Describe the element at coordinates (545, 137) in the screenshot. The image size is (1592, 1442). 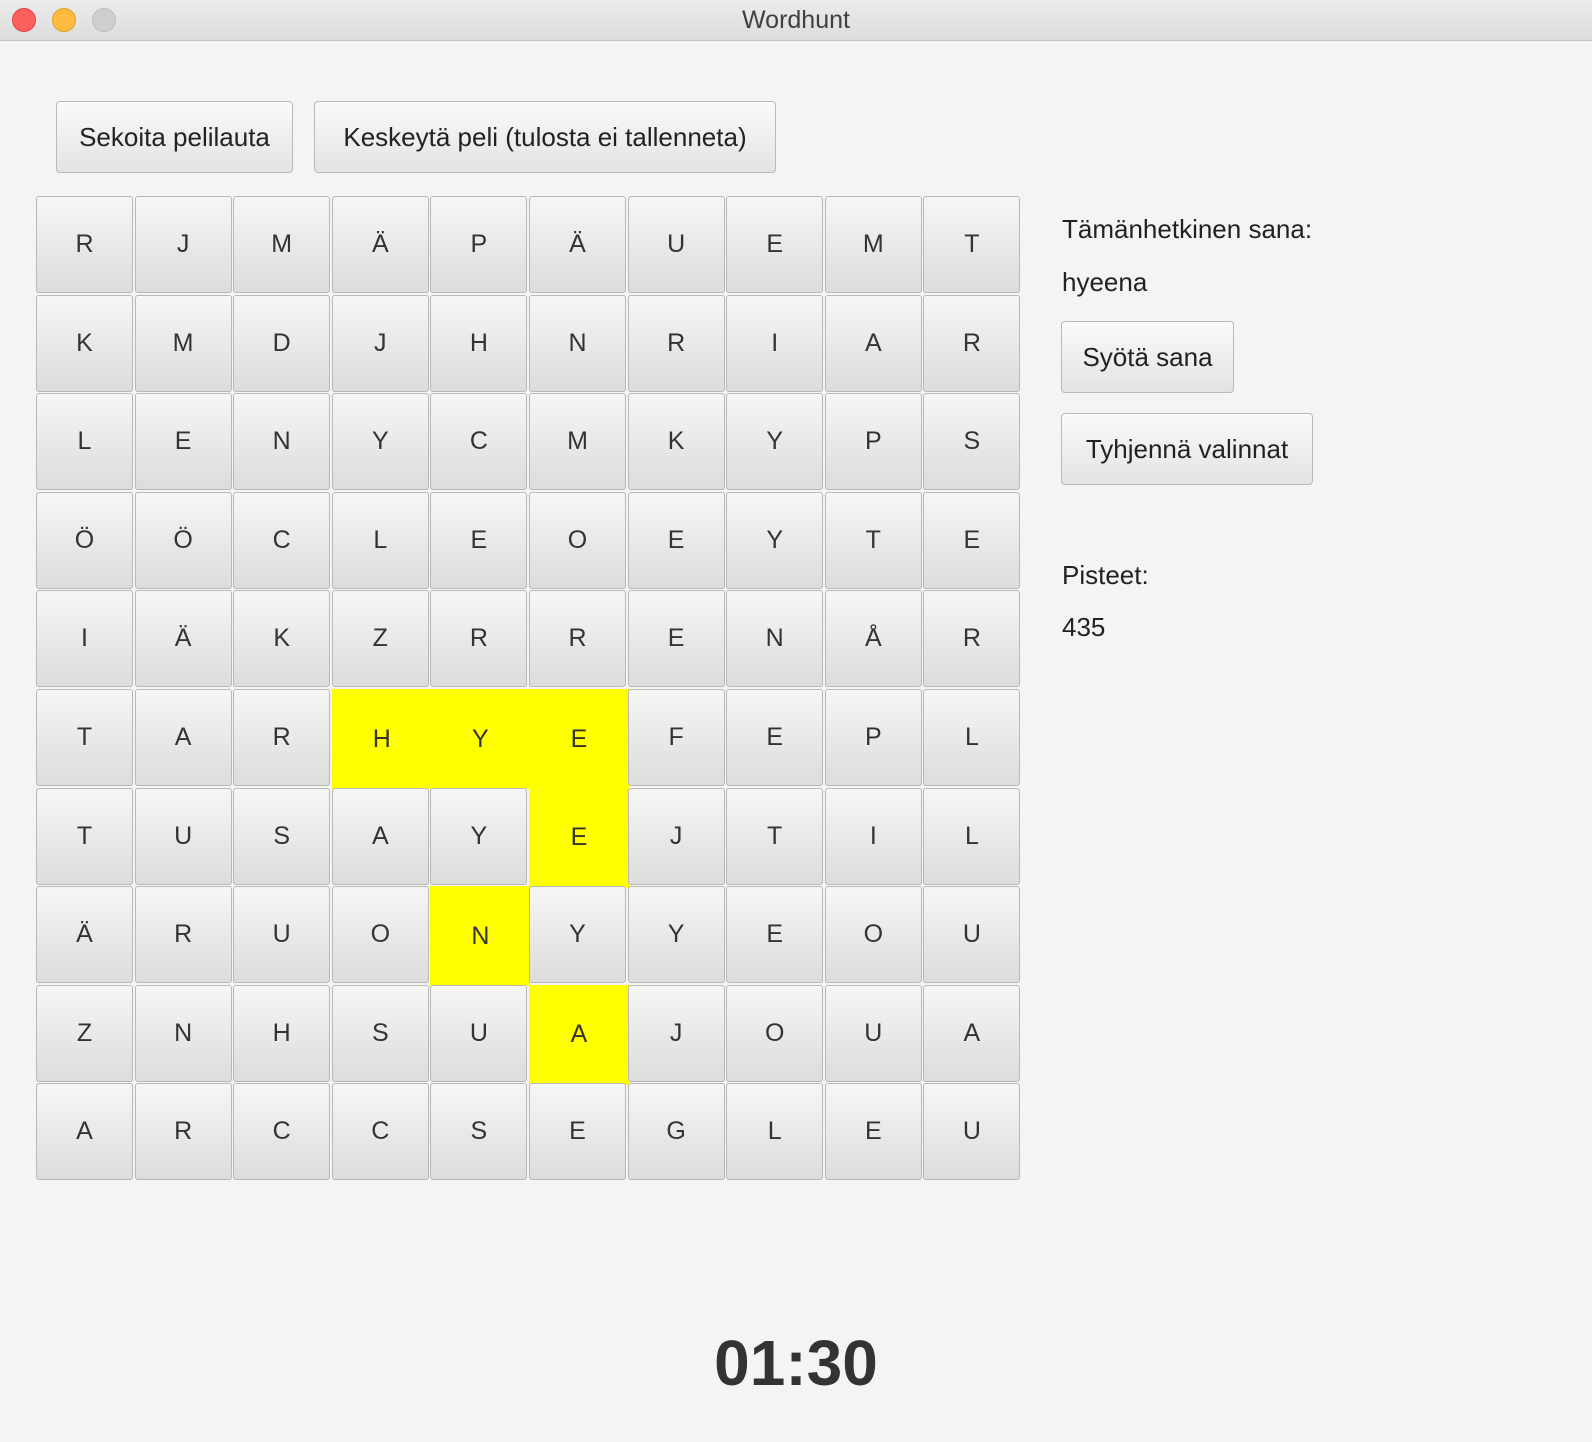
I see `quit-game-button: Keskeytä peli (tulosta ei tallenneta)` at that location.